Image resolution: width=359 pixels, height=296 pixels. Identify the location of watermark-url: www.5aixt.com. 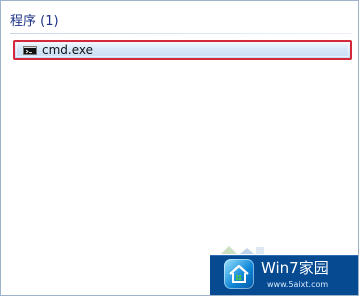
(298, 284).